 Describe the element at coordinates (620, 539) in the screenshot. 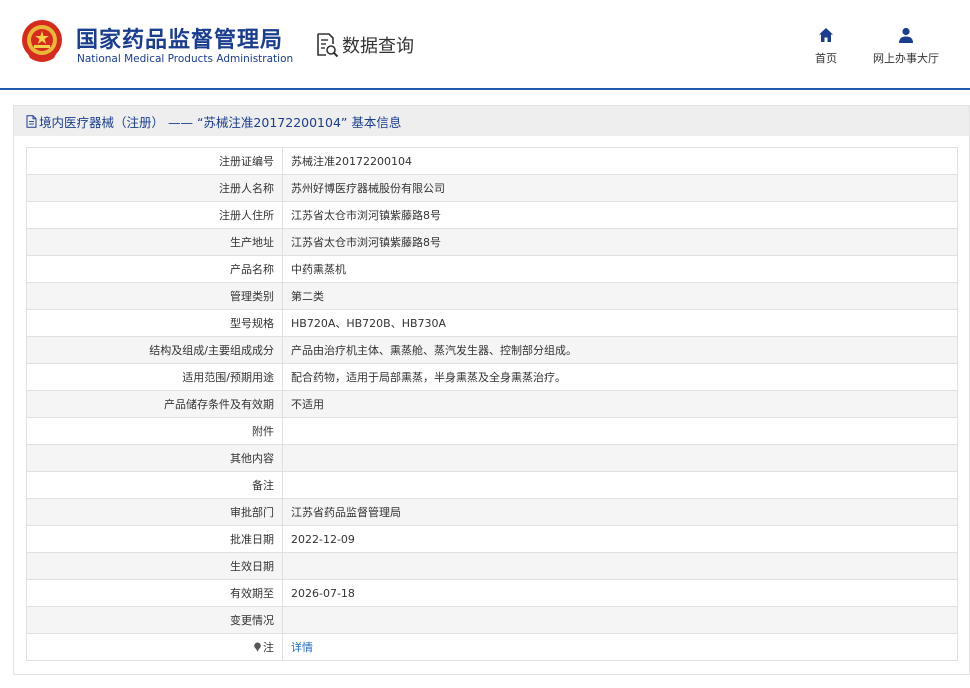

I see `row-value: 2022-12-09` at that location.